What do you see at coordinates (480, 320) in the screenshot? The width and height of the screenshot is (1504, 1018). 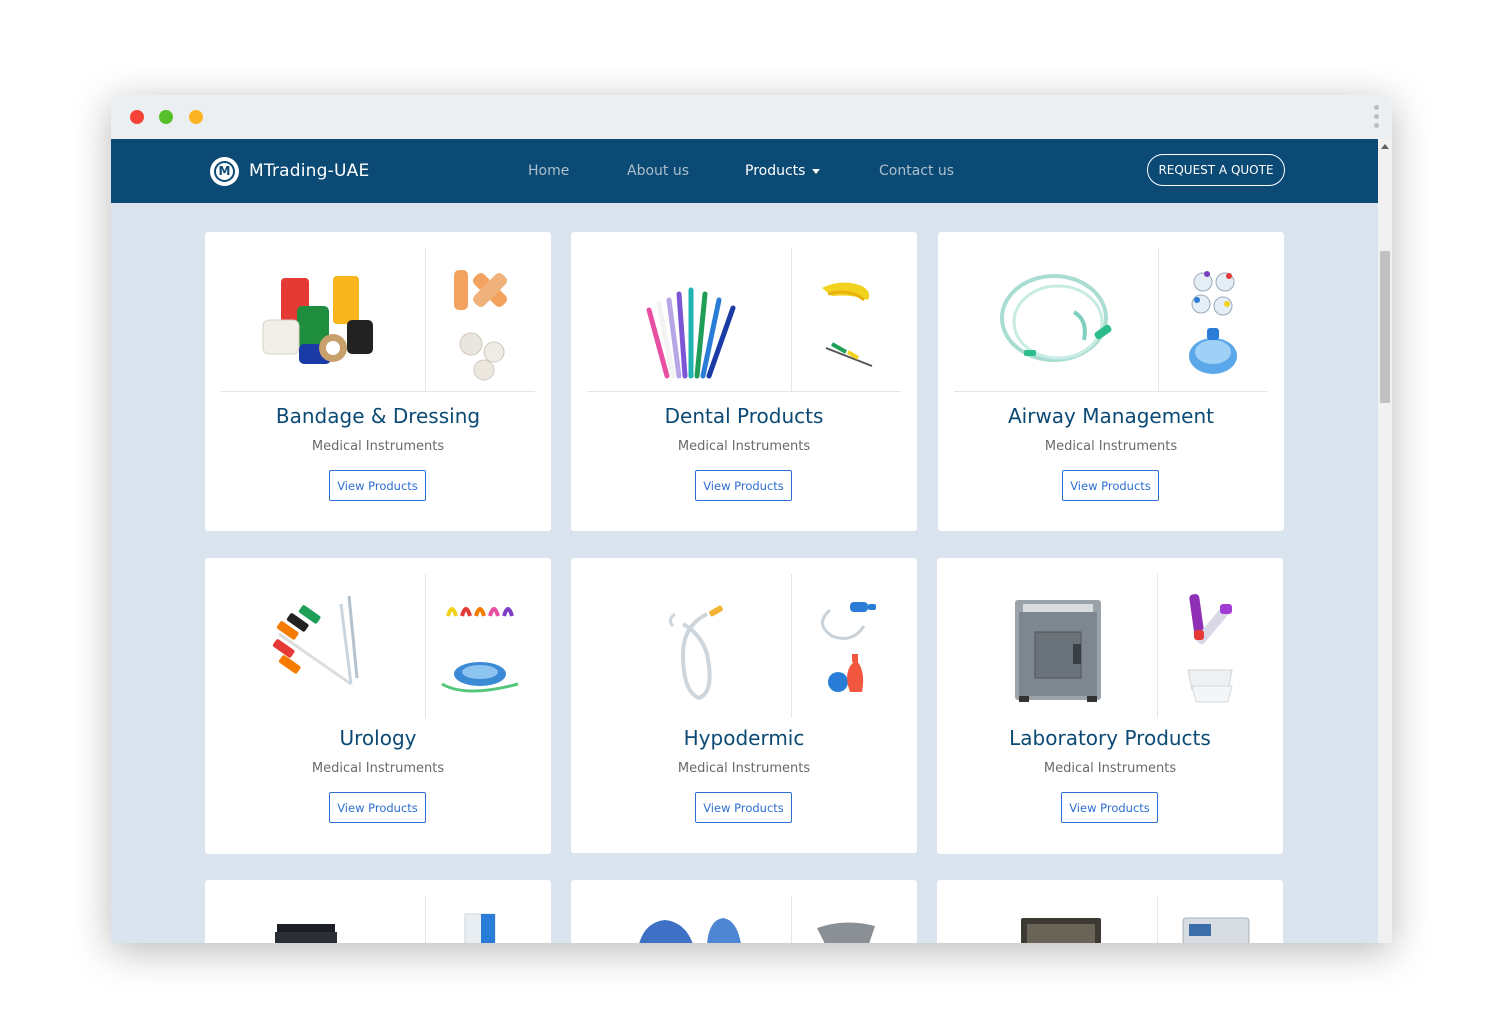 I see `dressing-image` at bounding box center [480, 320].